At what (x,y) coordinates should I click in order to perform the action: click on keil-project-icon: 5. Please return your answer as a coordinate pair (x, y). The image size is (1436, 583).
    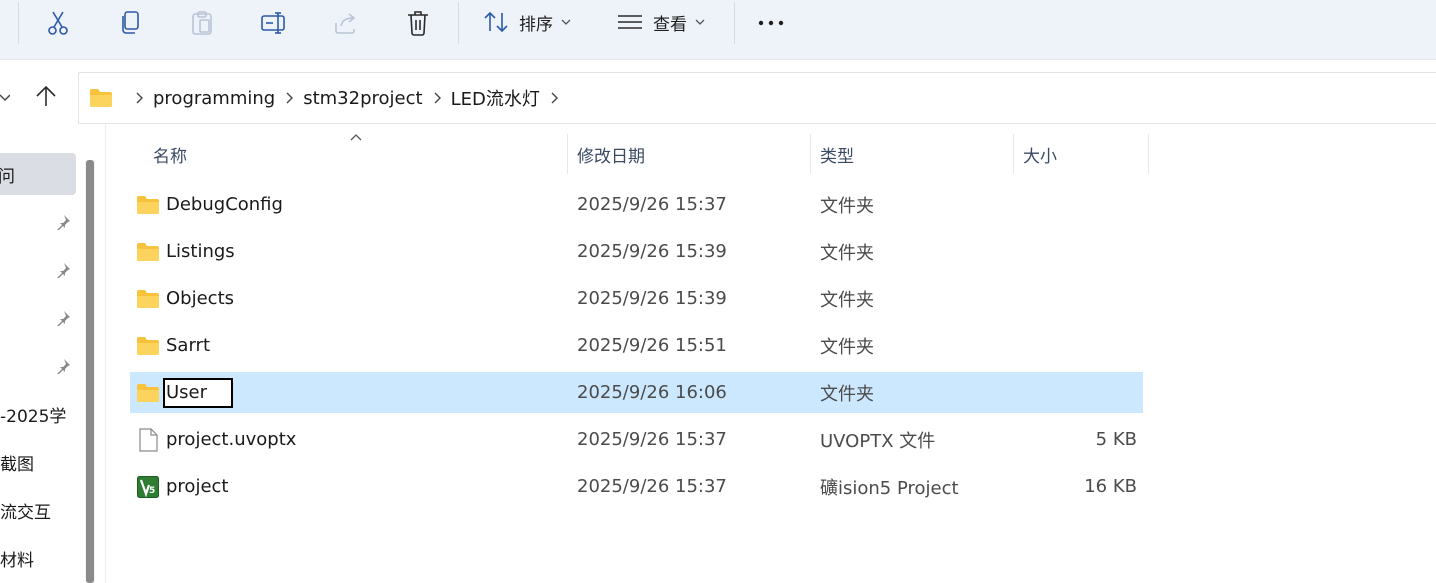
    Looking at the image, I should click on (148, 487).